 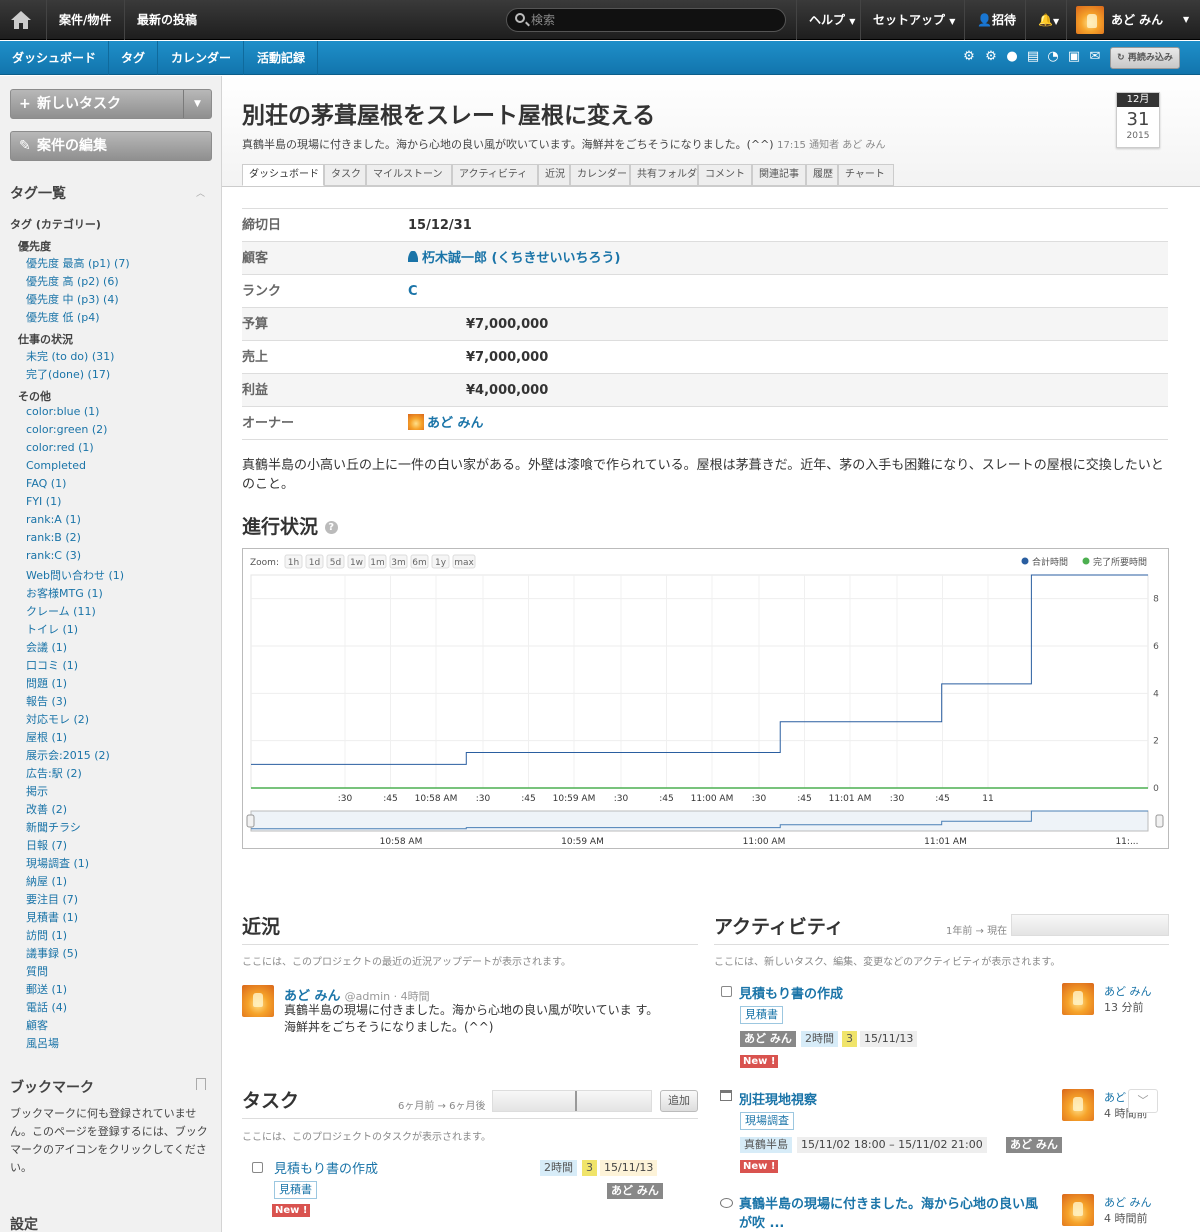 I want to click on tag-link: お客様MTG (1), so click(x=64, y=593).